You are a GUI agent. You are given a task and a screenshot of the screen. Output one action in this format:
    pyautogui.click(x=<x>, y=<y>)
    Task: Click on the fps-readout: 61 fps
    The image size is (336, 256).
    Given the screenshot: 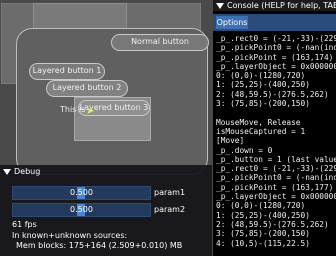 What is the action you would take?
    pyautogui.click(x=24, y=224)
    